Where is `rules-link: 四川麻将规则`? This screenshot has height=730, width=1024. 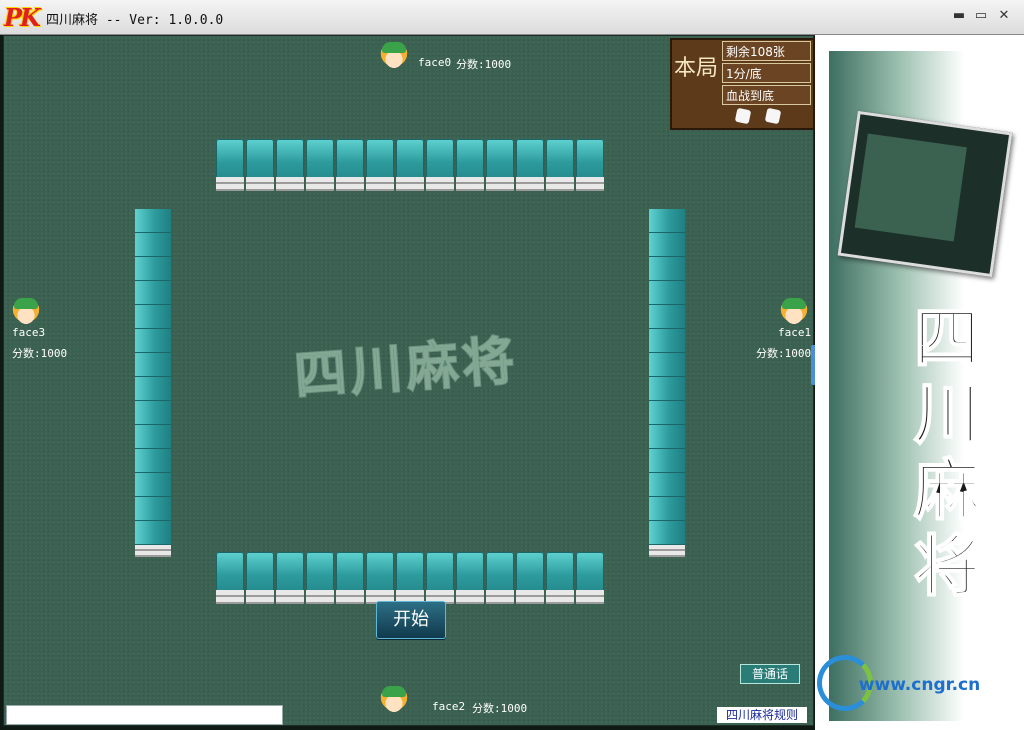
rules-link: 四川麻将规则 is located at coordinates (762, 715).